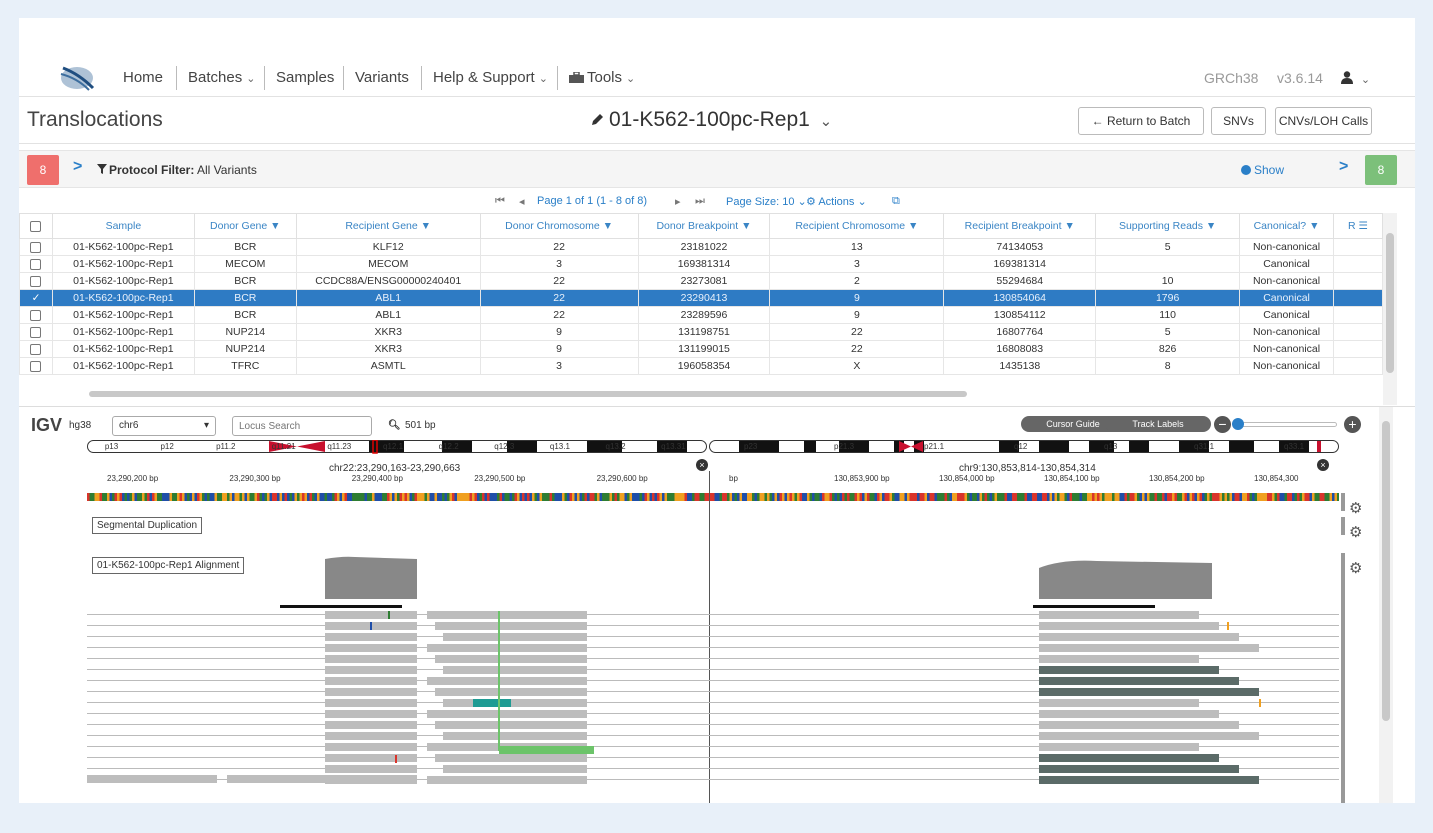 The image size is (1433, 833). Describe the element at coordinates (1222, 424) in the screenshot. I see `zoom-out-icon: −` at that location.